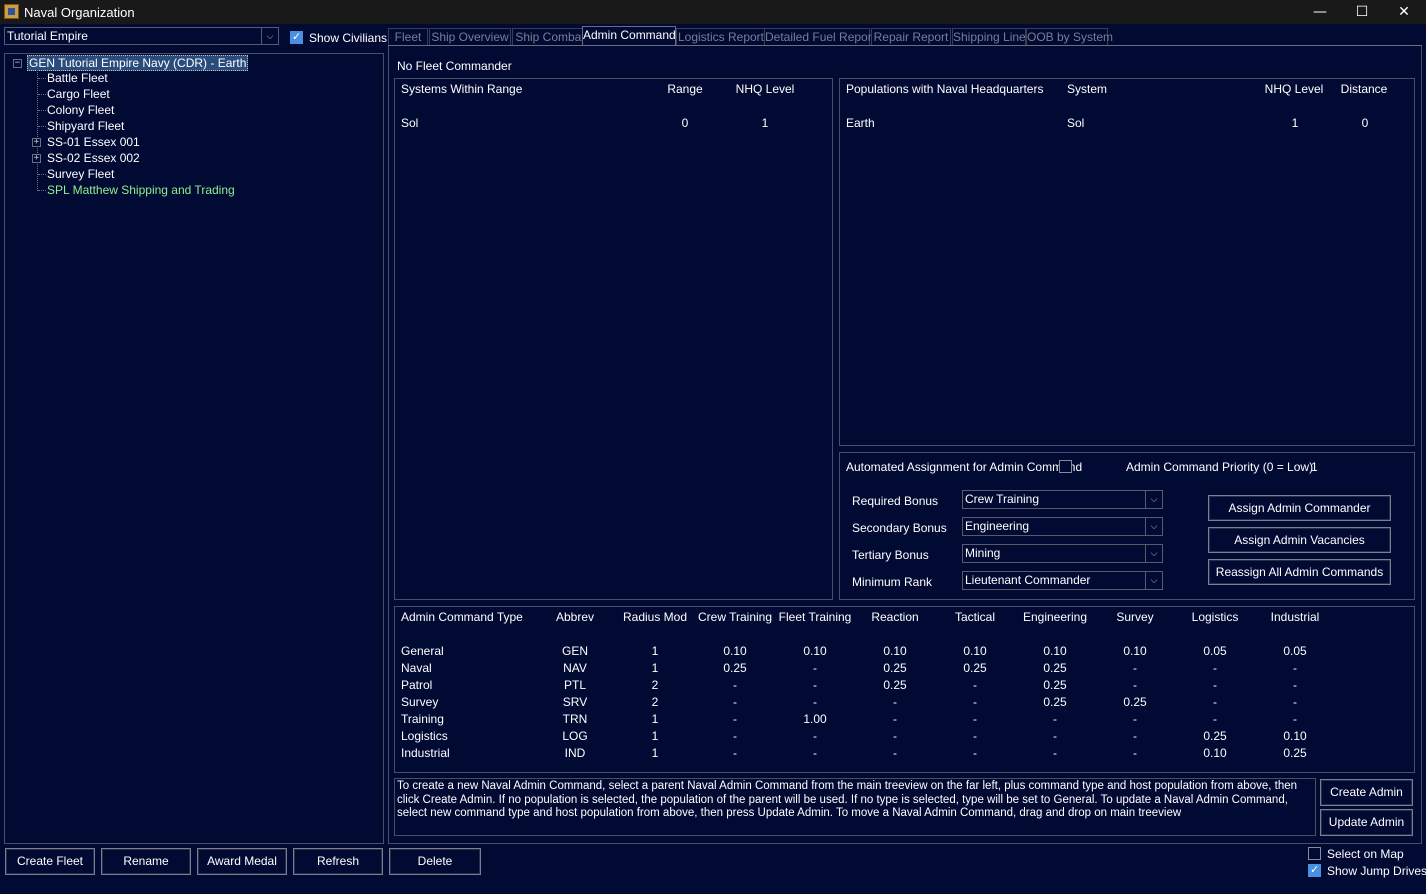 The image size is (1426, 894). Describe the element at coordinates (575, 719) in the screenshot. I see `table-cell: TRN` at that location.